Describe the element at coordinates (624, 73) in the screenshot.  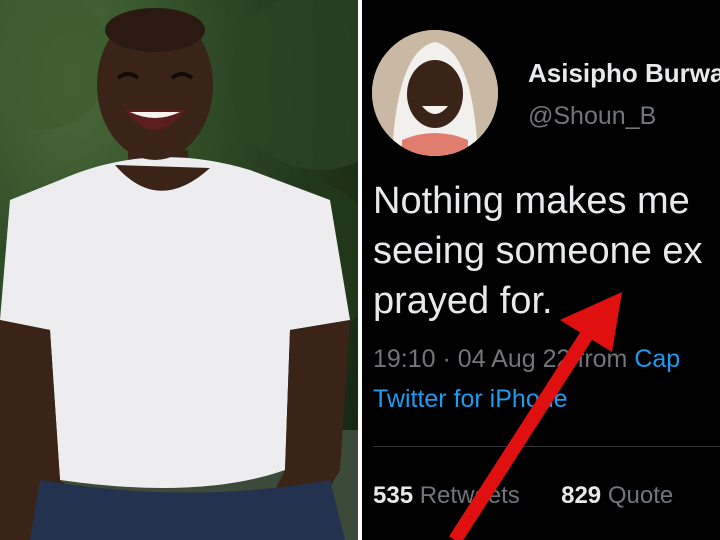
I see `display-name: Asisipho Burwa` at that location.